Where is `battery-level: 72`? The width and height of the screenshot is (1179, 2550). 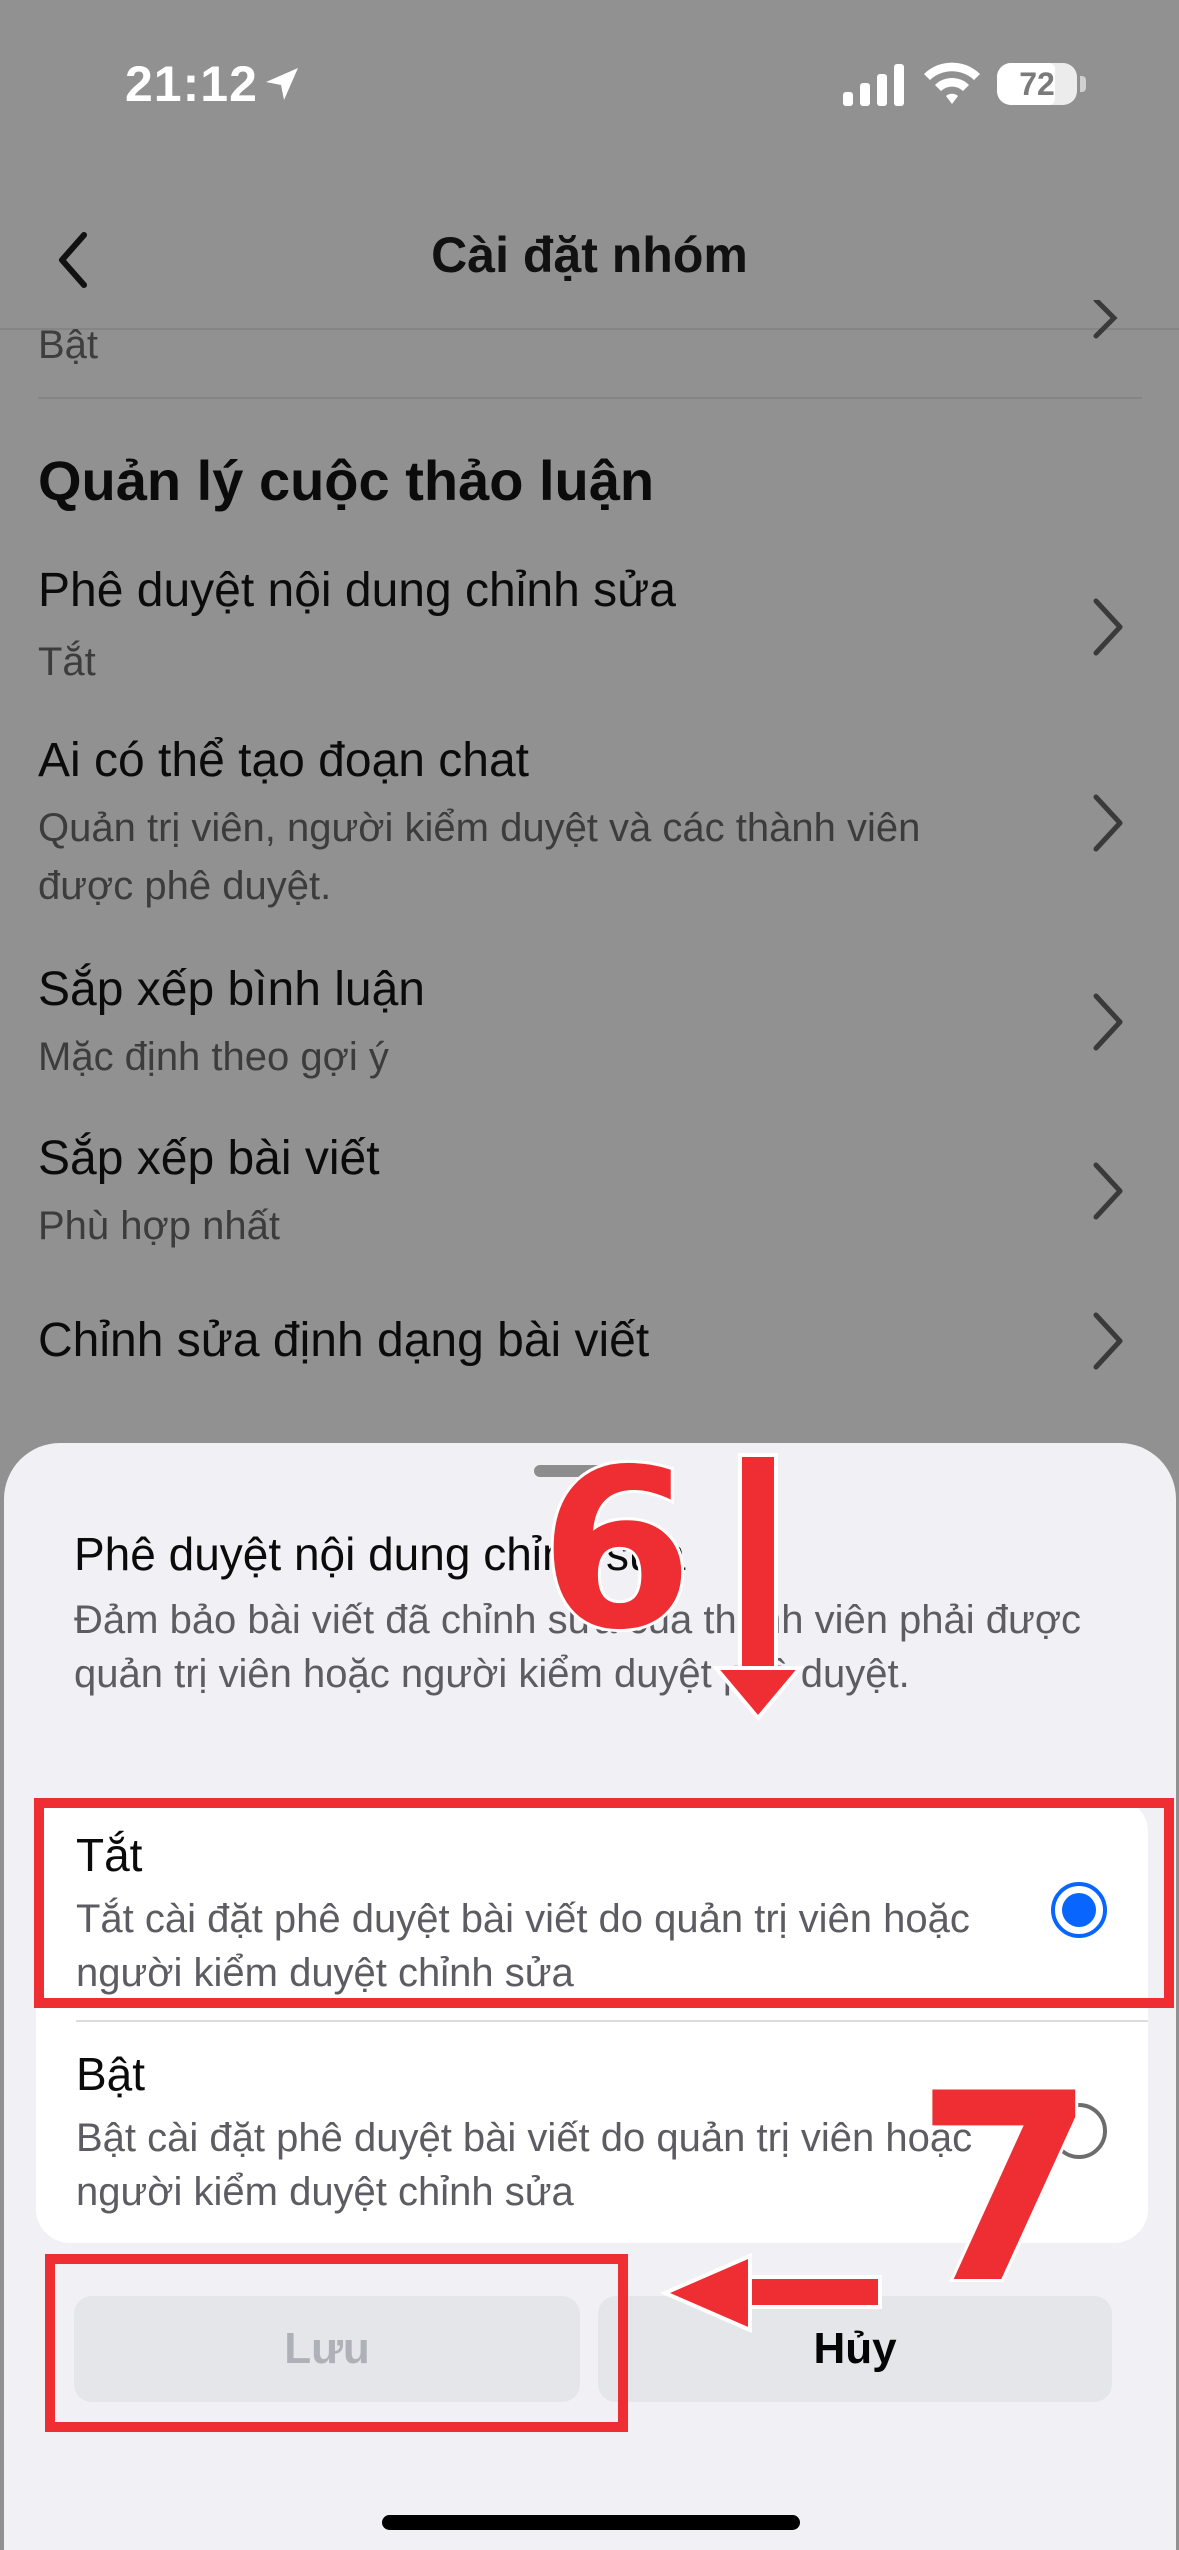
battery-level: 72 is located at coordinates (1037, 84).